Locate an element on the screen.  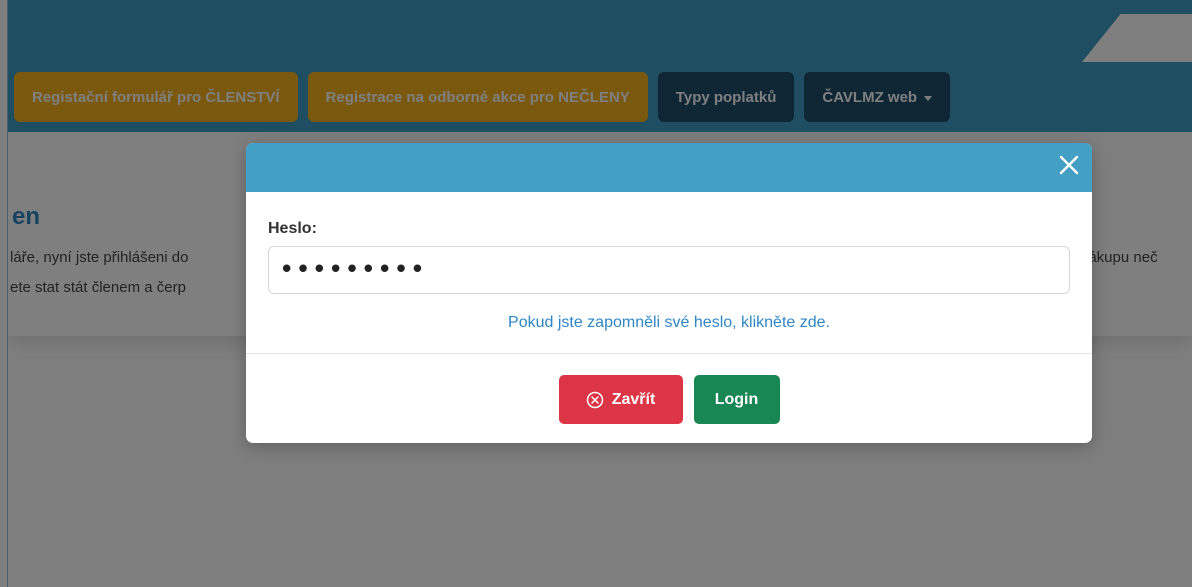
login-button-label: Login is located at coordinates (736, 399).